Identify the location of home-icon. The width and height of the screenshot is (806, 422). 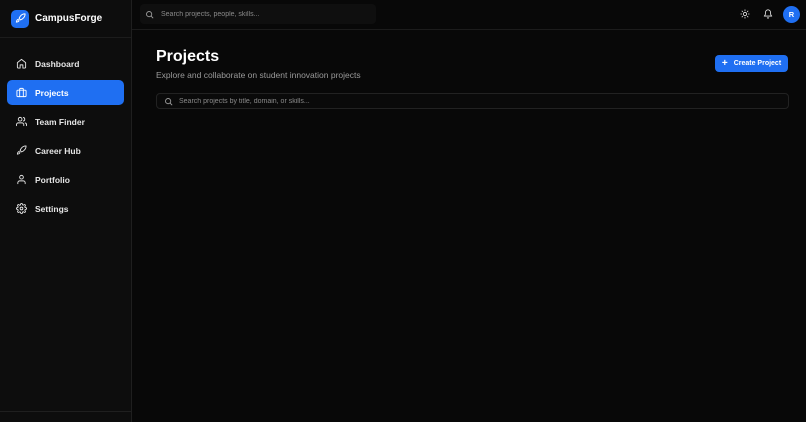
(21, 64).